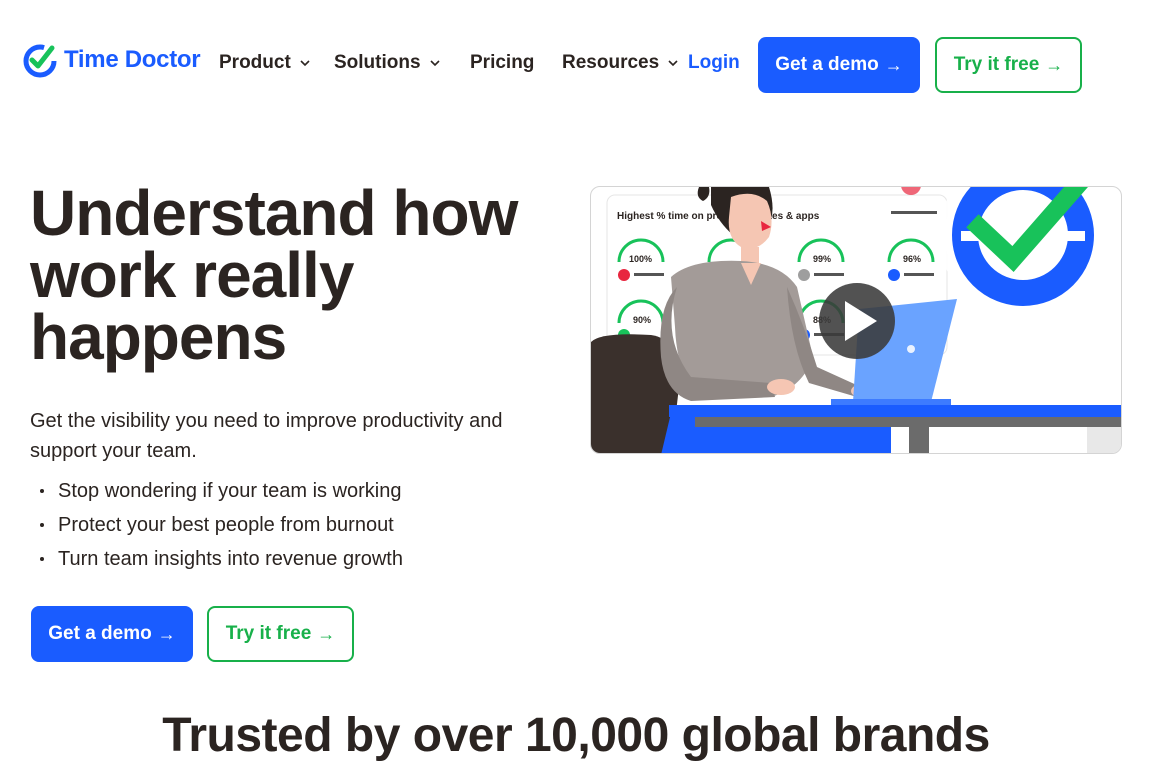 The height and width of the screenshot is (768, 1152). What do you see at coordinates (230, 559) in the screenshot?
I see `bullet-text: Turn team insights into revenue growth` at bounding box center [230, 559].